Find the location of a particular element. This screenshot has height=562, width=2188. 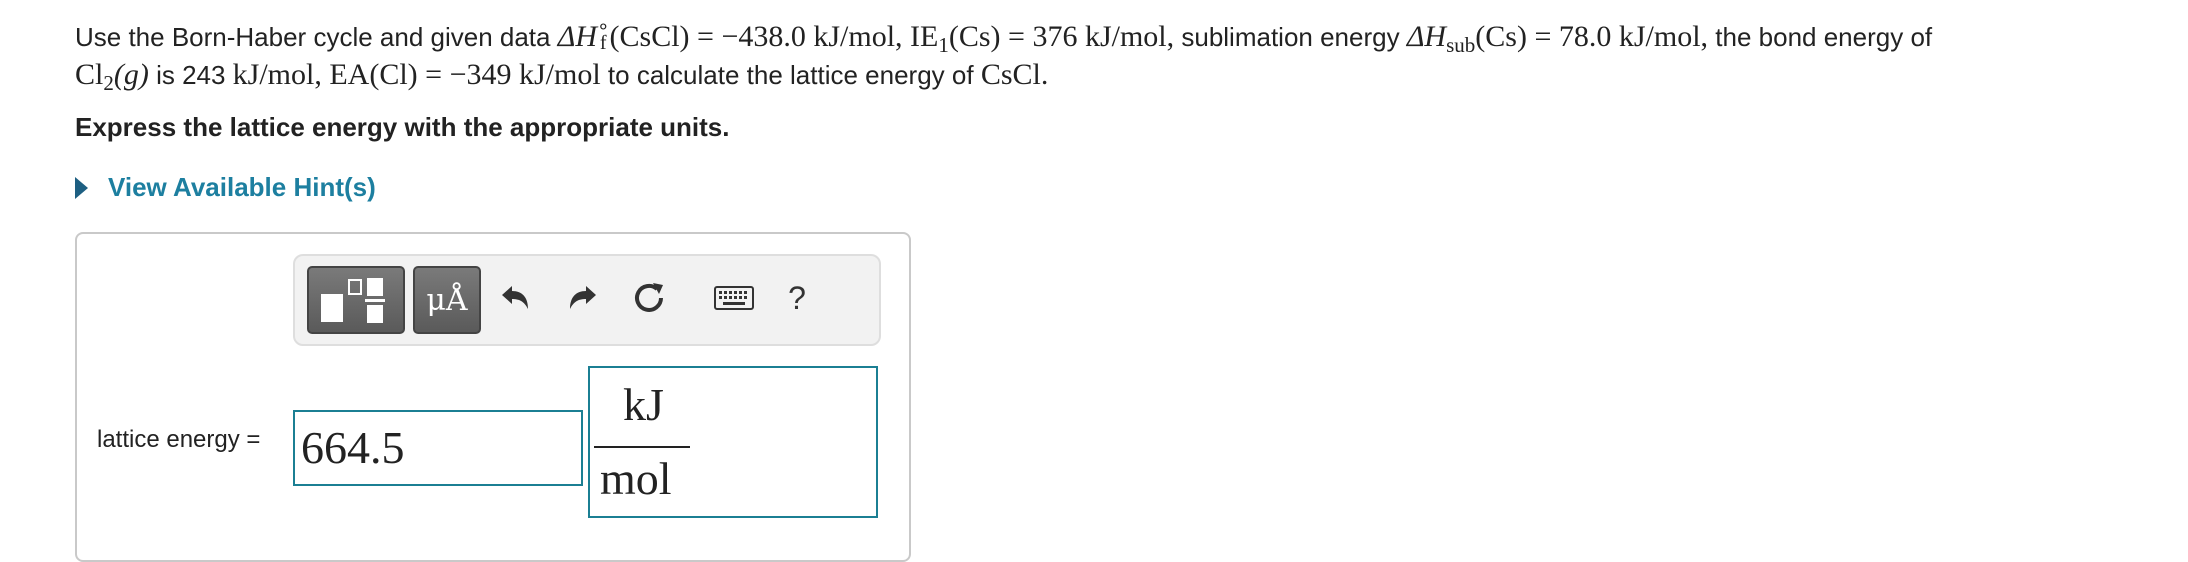

formula-bond-energy: kJ/mol, EA(Cl) = −349 kJ/mol is located at coordinates (416, 74).